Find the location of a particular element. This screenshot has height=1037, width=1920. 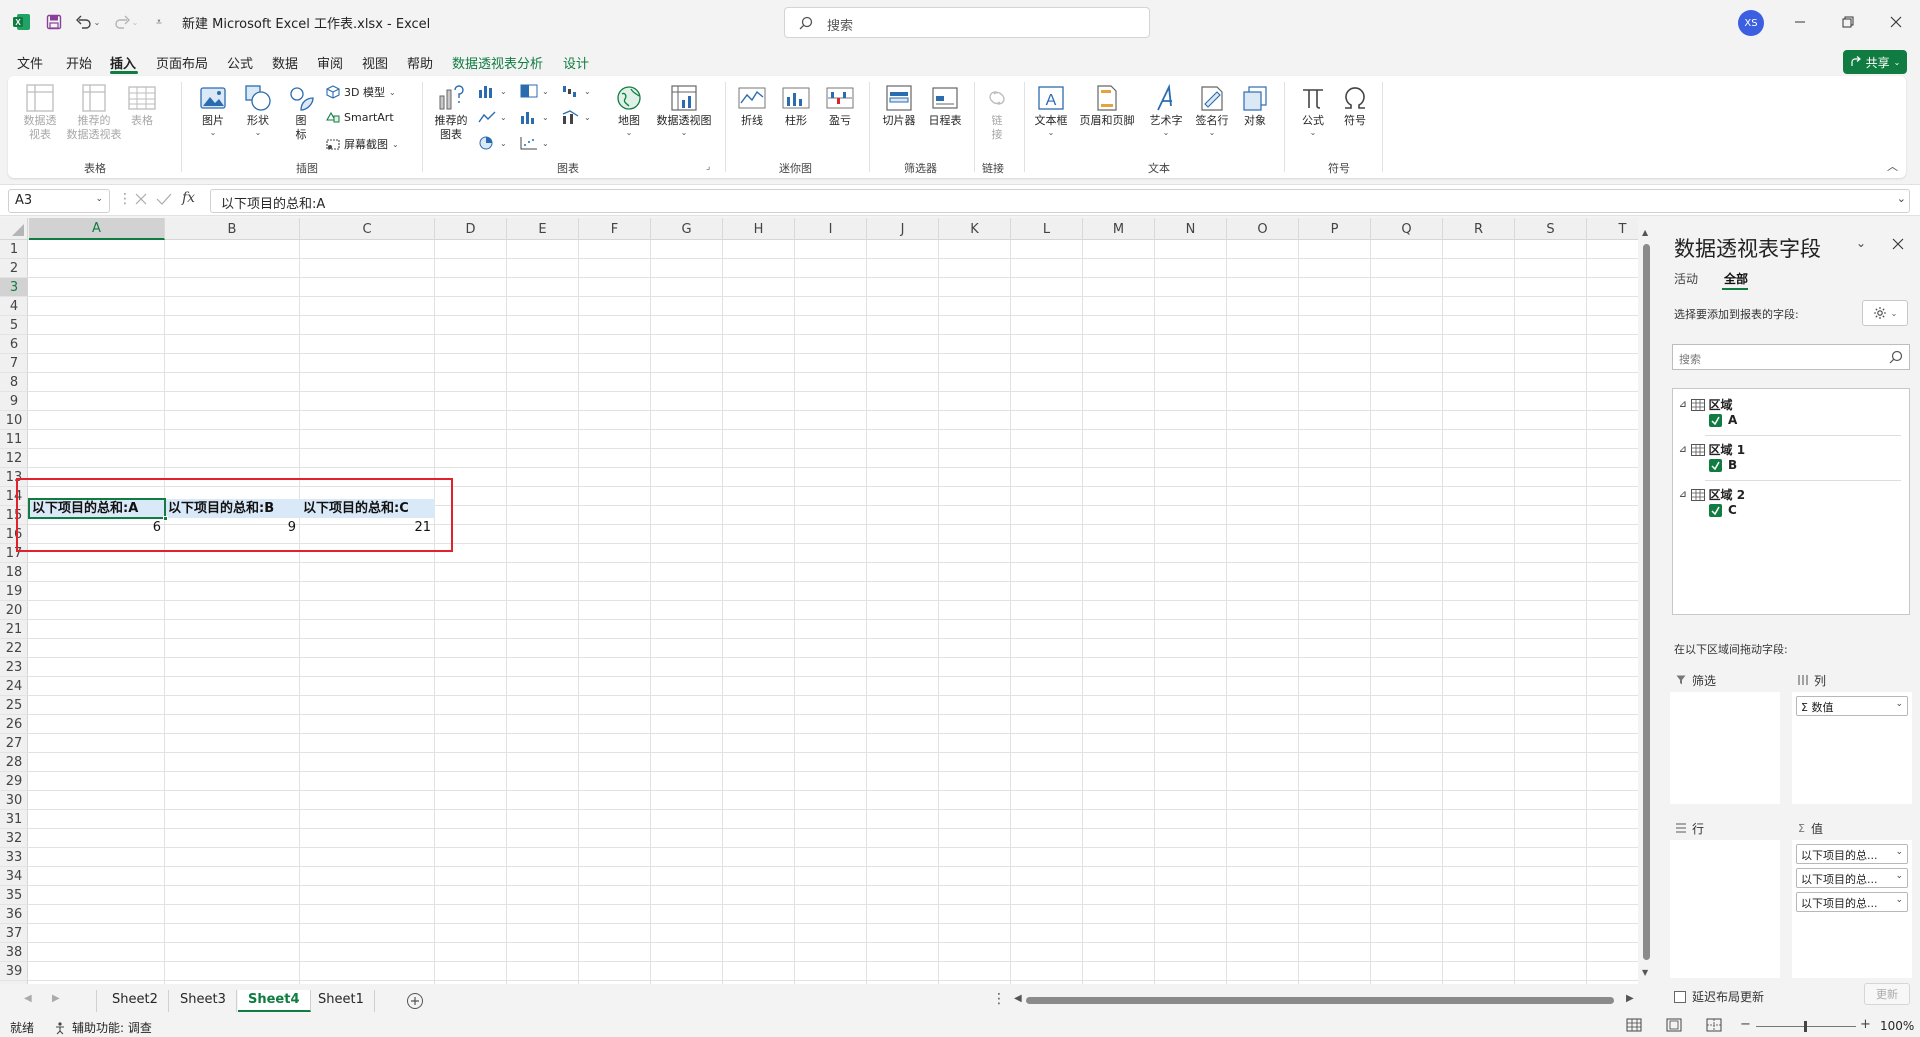

tab-design: 设计 is located at coordinates (576, 62).